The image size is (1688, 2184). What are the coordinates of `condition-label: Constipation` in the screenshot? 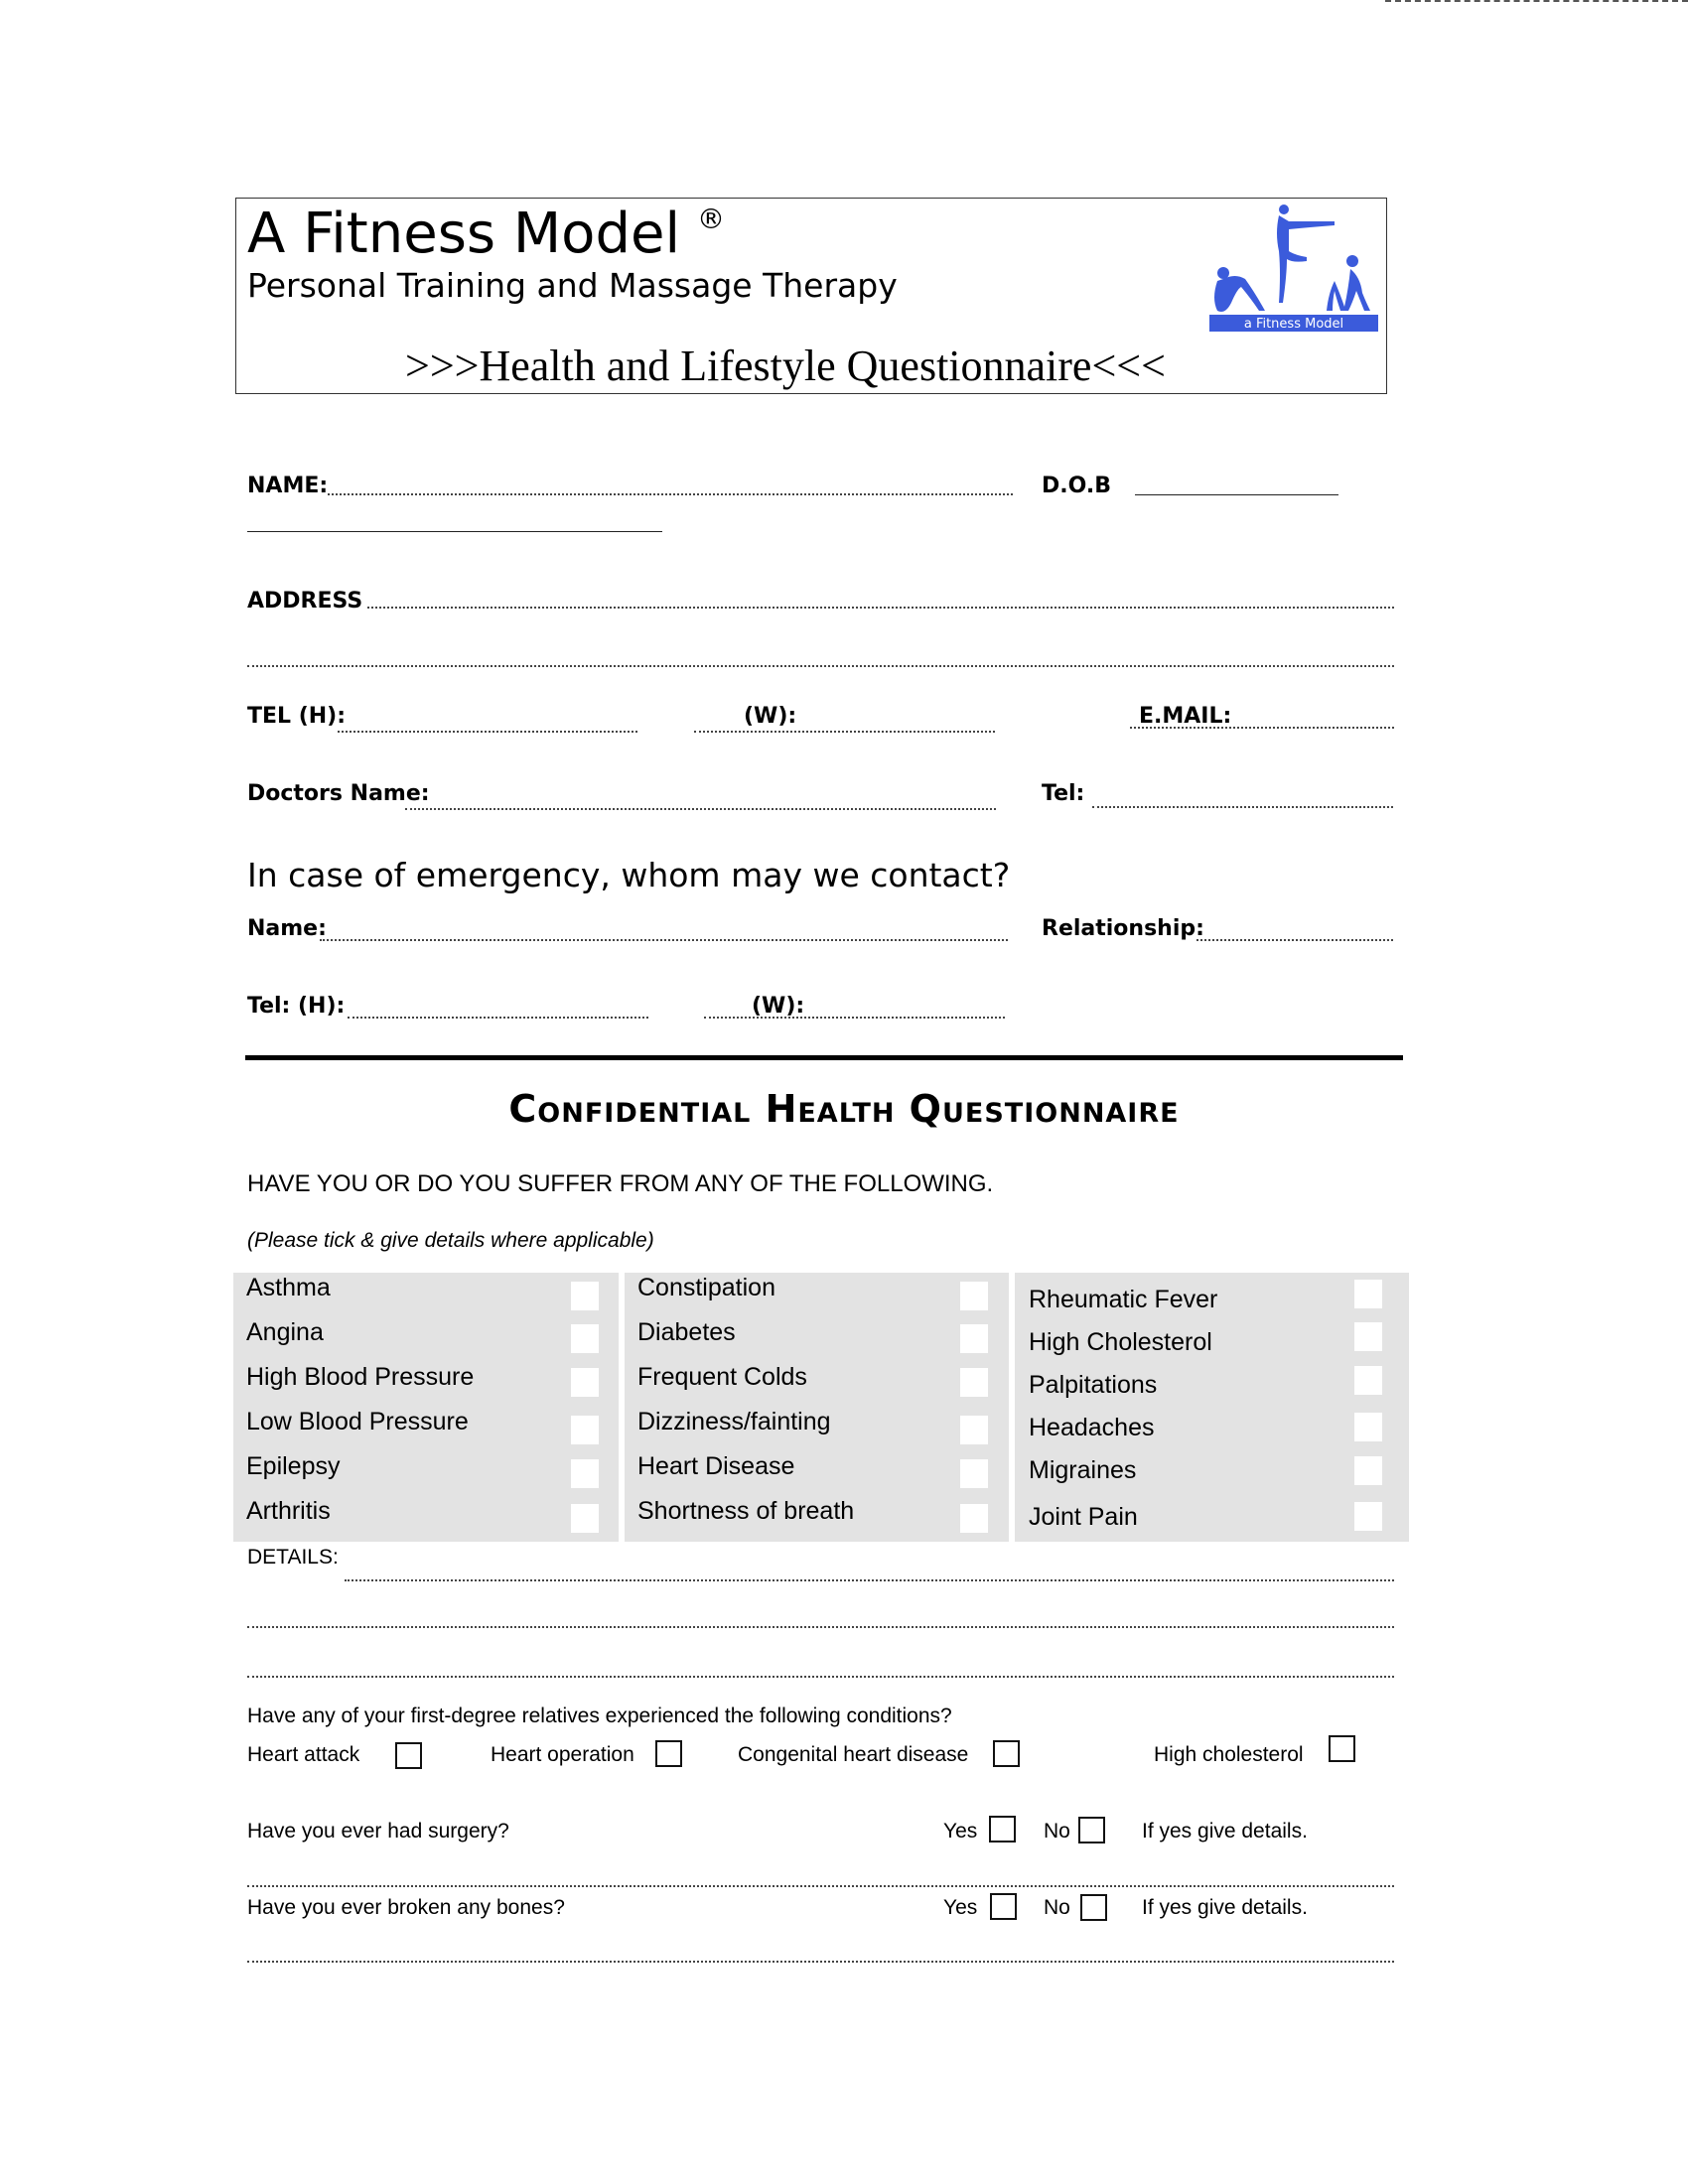 It's located at (706, 1287).